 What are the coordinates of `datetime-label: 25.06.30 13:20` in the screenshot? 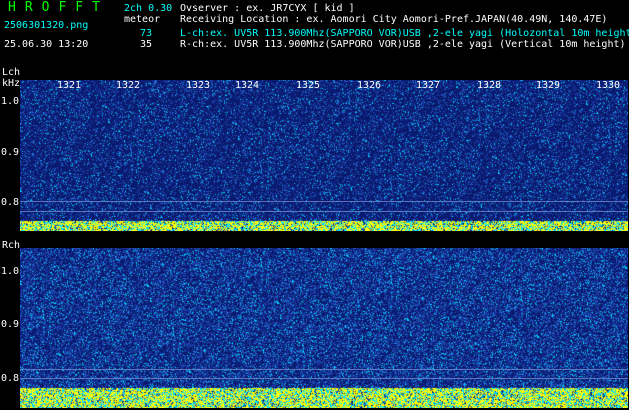 It's located at (46, 44).